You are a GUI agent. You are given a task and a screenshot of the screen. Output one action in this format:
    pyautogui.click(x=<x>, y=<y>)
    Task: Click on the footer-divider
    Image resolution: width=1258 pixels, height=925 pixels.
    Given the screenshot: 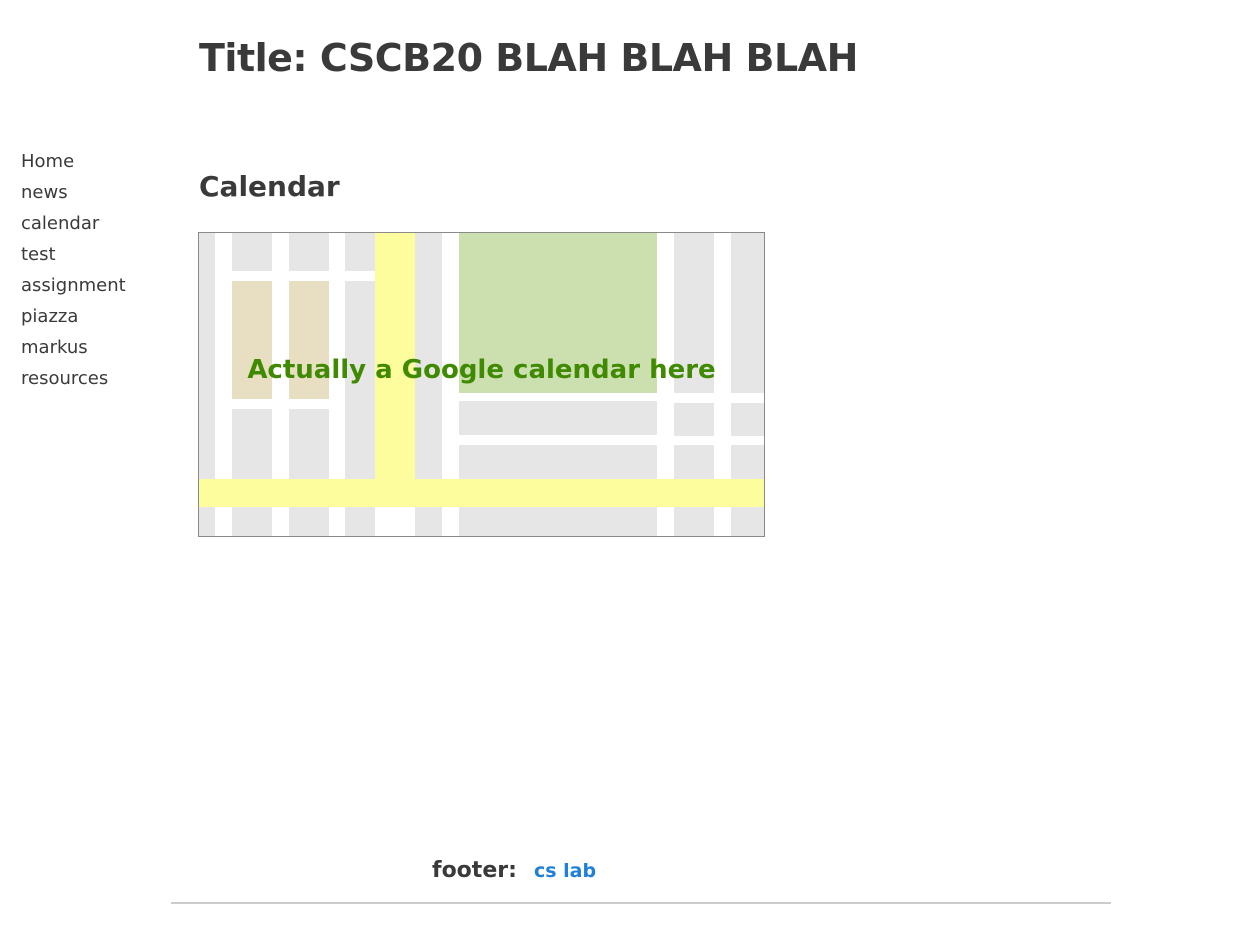 What is the action you would take?
    pyautogui.click(x=641, y=903)
    